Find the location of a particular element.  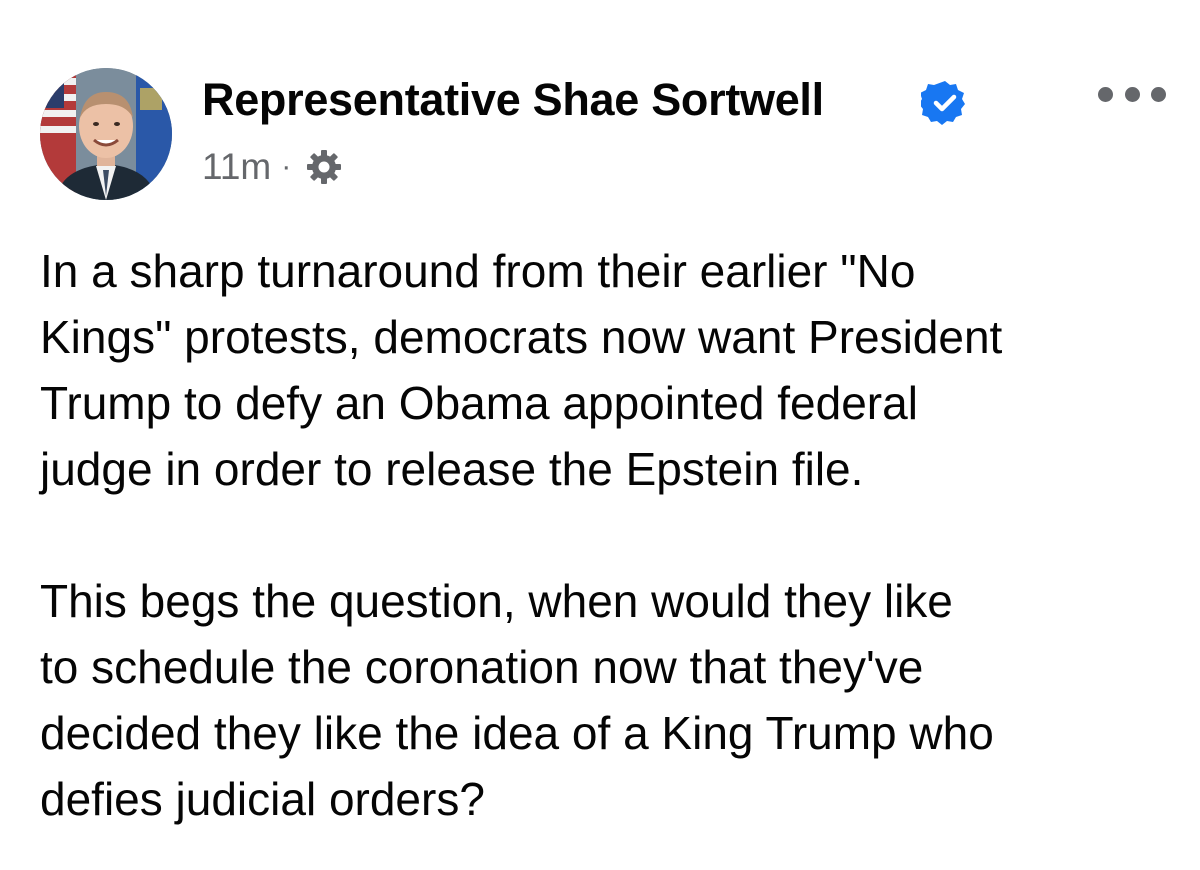

verified-badge-icon is located at coordinates (943, 103).